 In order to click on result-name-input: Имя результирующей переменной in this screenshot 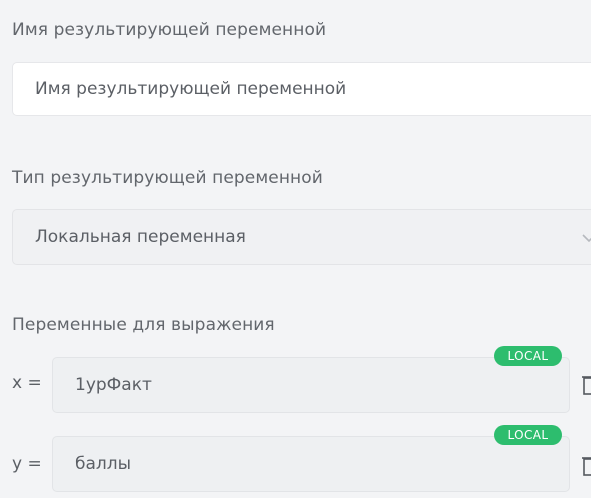, I will do `click(301, 89)`.